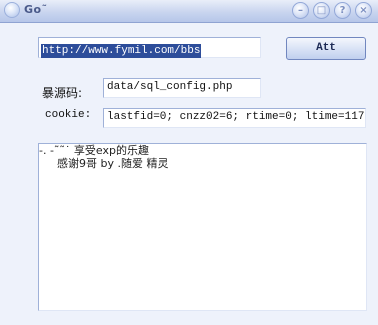 The image size is (378, 325). What do you see at coordinates (113, 163) in the screenshot?
I see `output-line: 感谢9哥 by .随爱 精灵` at bounding box center [113, 163].